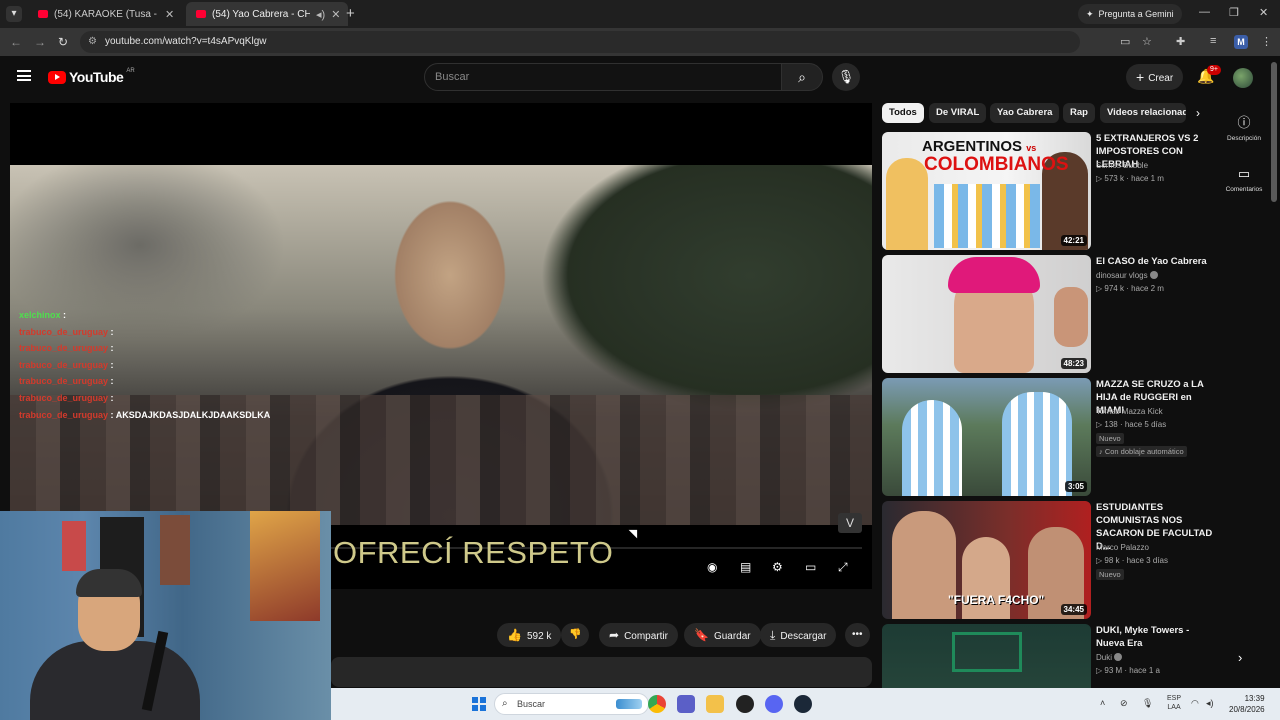 The image size is (1280, 720). What do you see at coordinates (40, 42) in the screenshot?
I see `forward-button: →` at bounding box center [40, 42].